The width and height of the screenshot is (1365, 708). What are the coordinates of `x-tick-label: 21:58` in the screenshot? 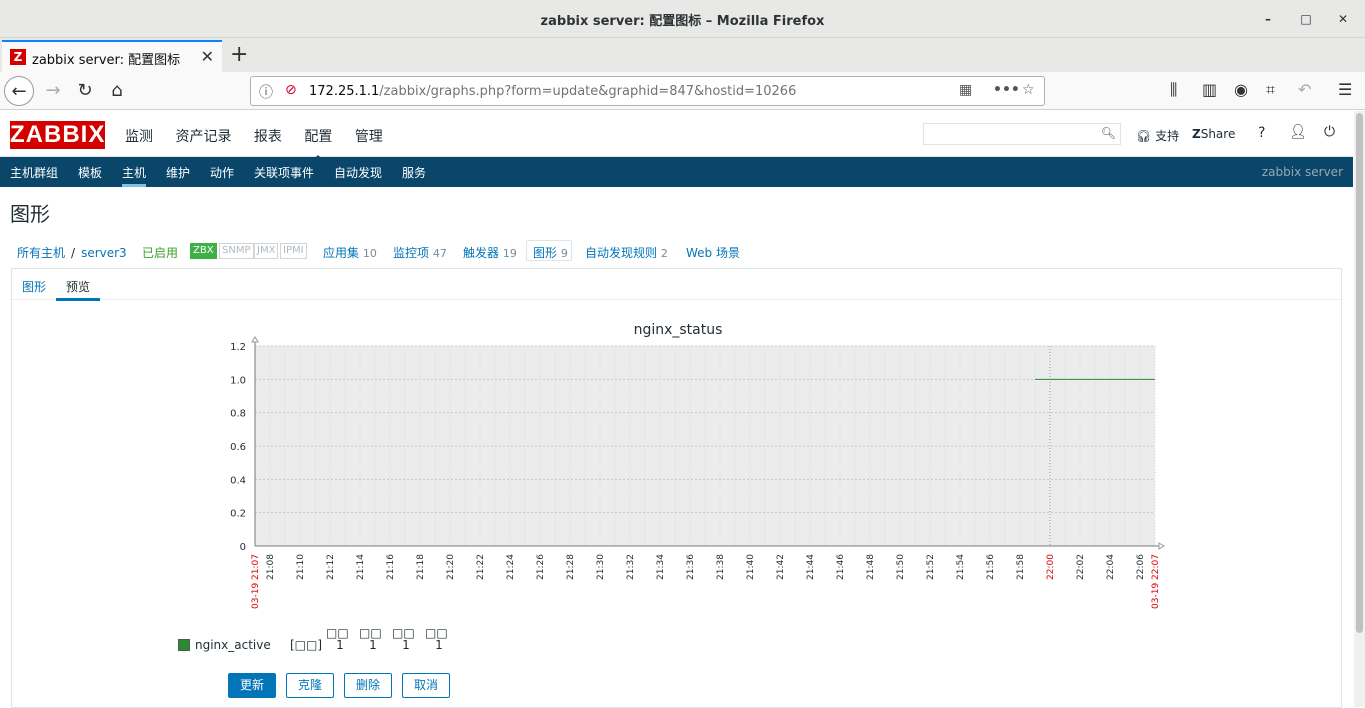 It's located at (1021, 567).